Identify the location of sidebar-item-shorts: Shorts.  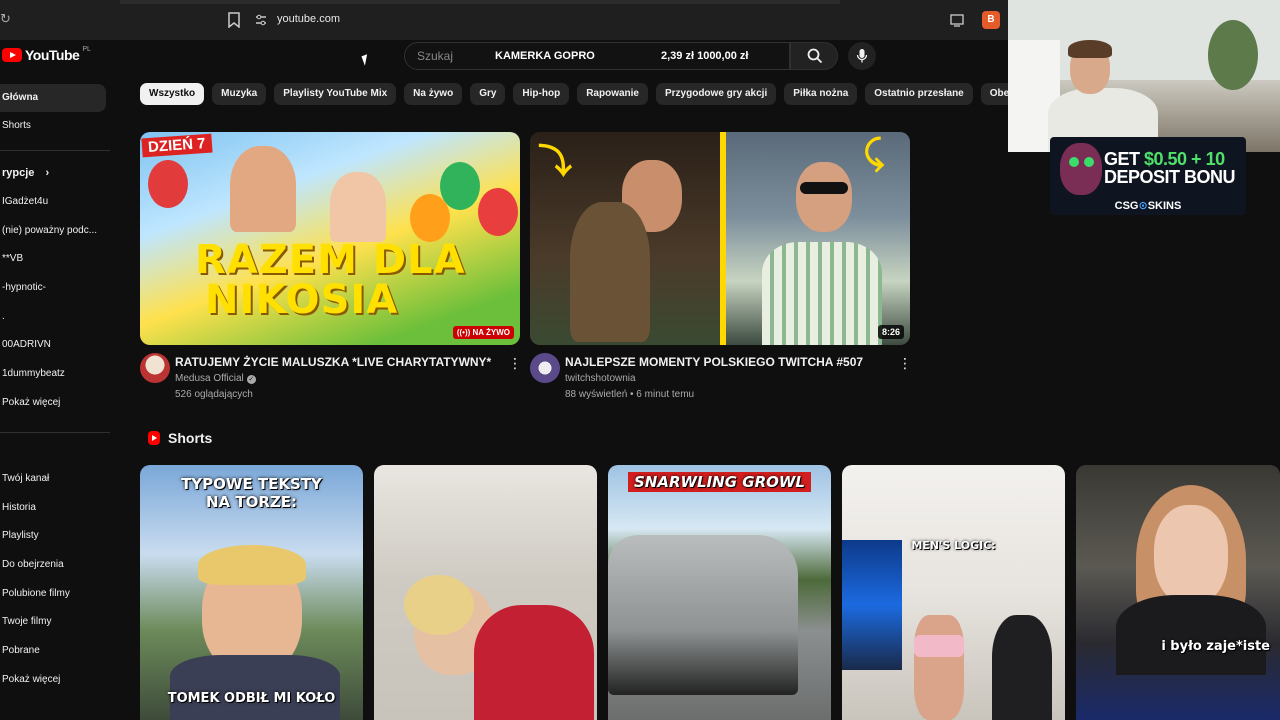
(53, 126).